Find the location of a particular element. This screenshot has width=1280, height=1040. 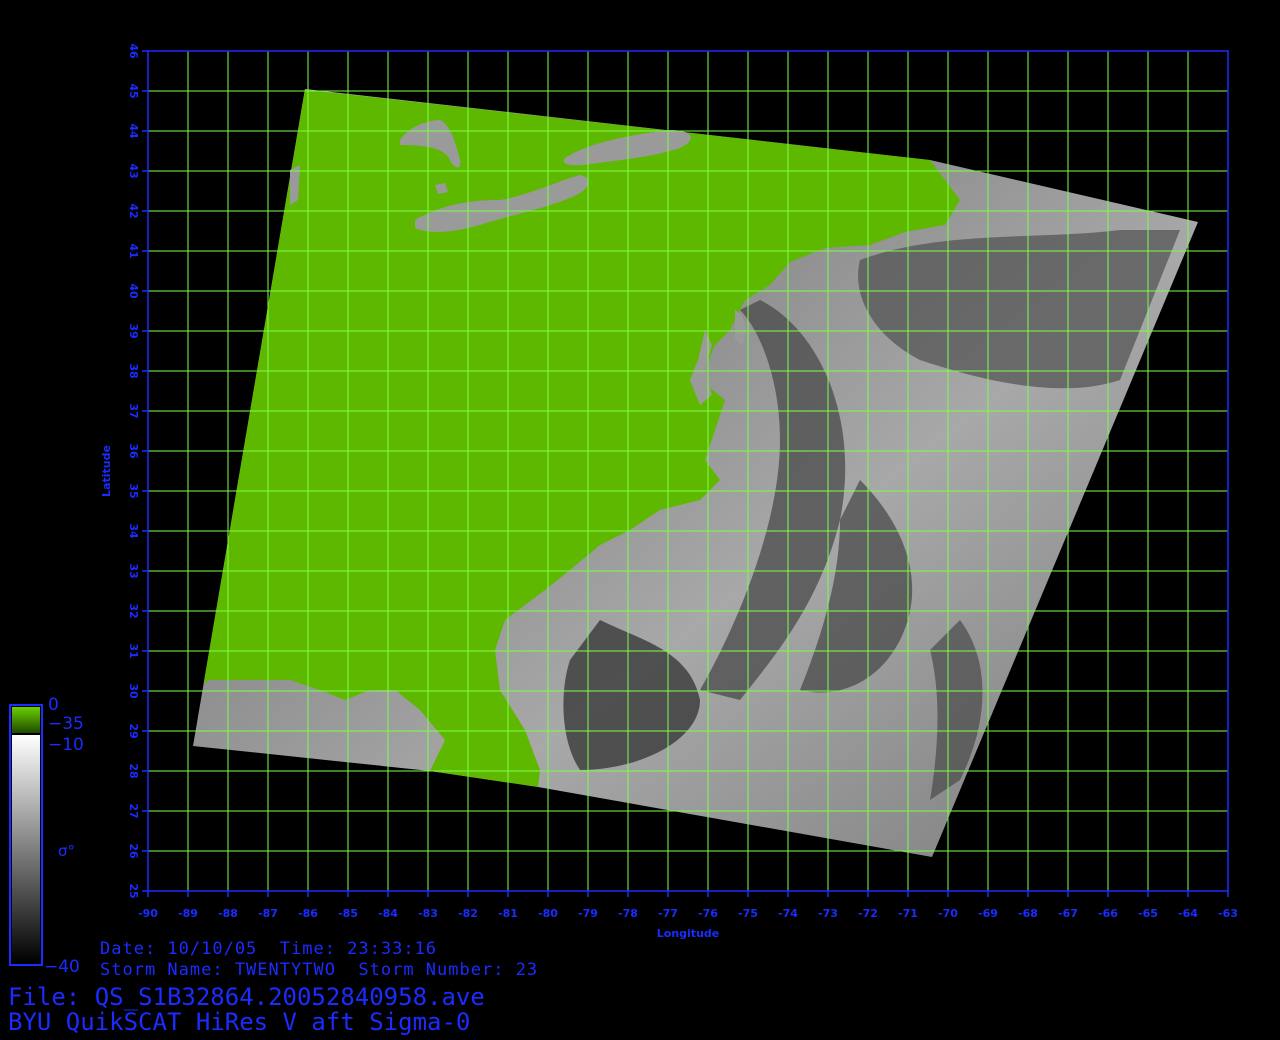

legend-colorbar is located at coordinates (26, 835).